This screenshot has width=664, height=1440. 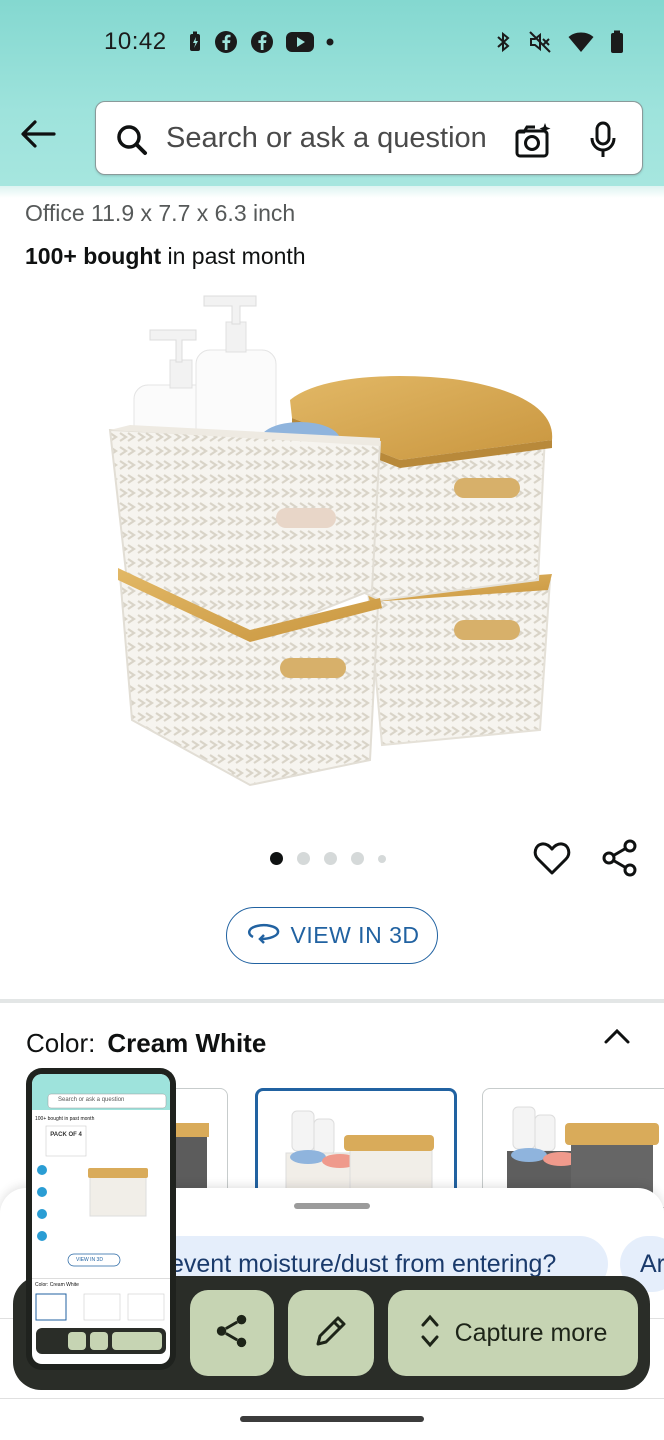 I want to click on rotate-3d-icon, so click(x=263, y=935).